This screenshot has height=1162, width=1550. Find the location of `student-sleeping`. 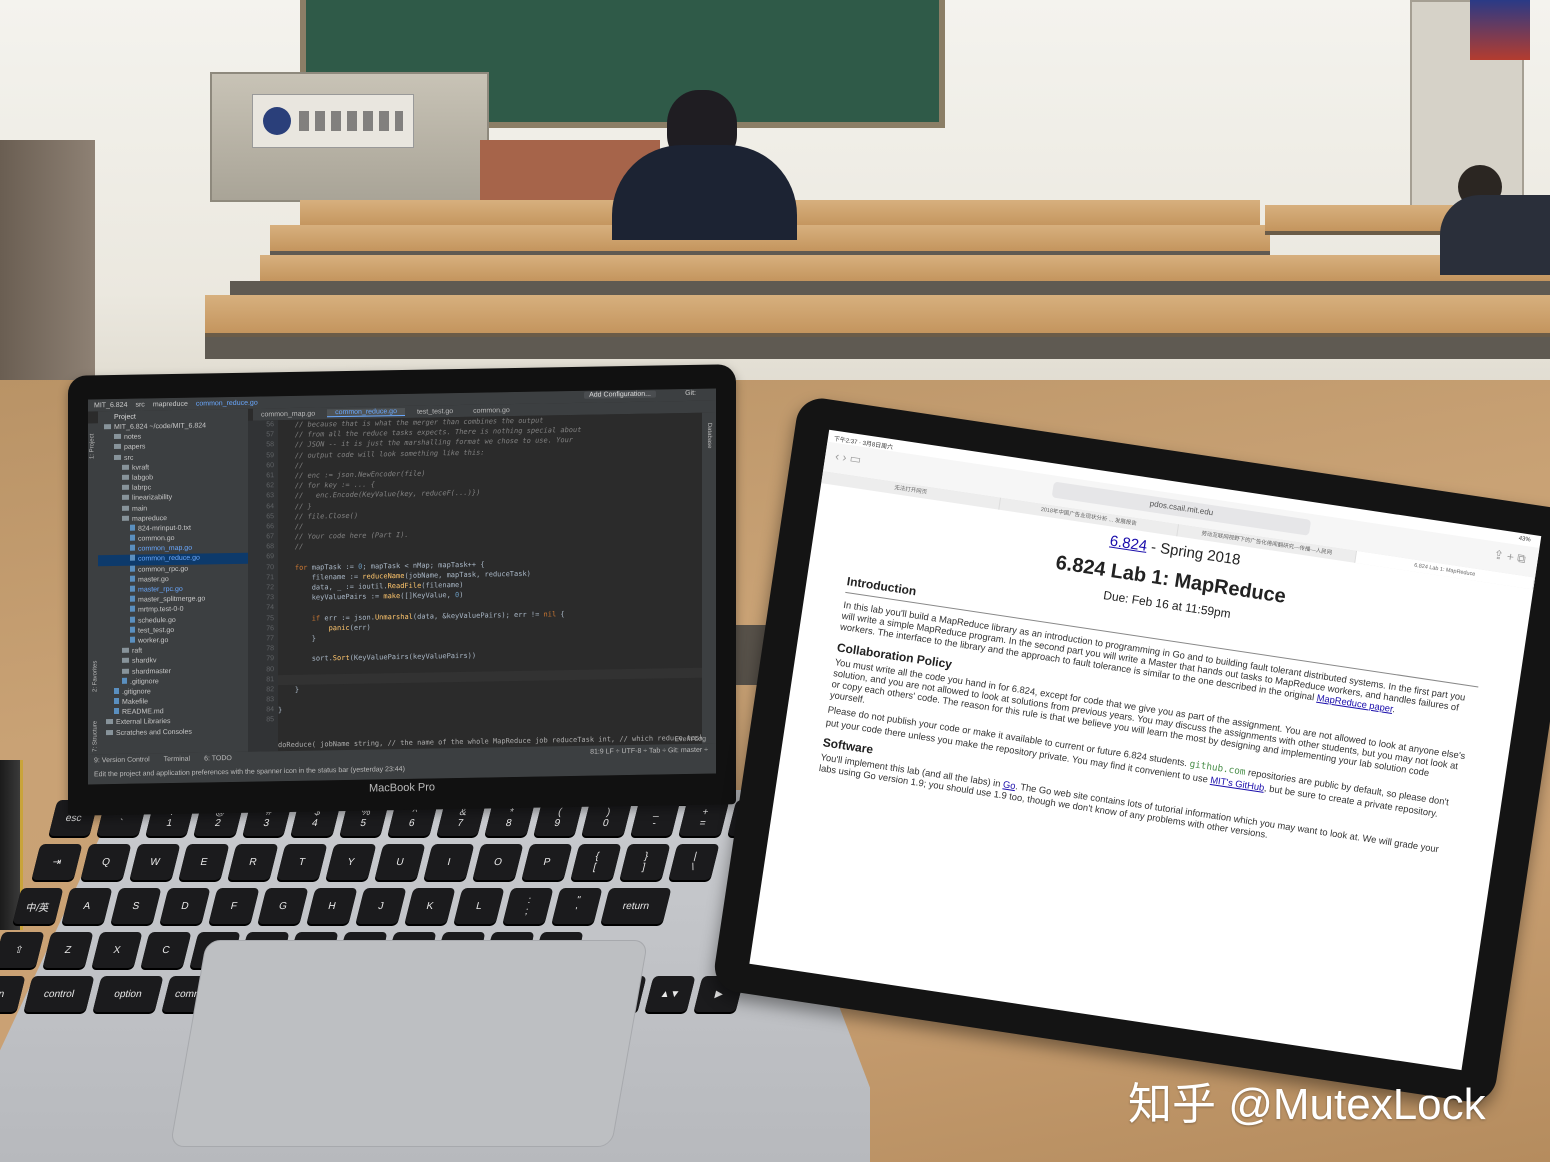

student-sleeping is located at coordinates (1495, 220).